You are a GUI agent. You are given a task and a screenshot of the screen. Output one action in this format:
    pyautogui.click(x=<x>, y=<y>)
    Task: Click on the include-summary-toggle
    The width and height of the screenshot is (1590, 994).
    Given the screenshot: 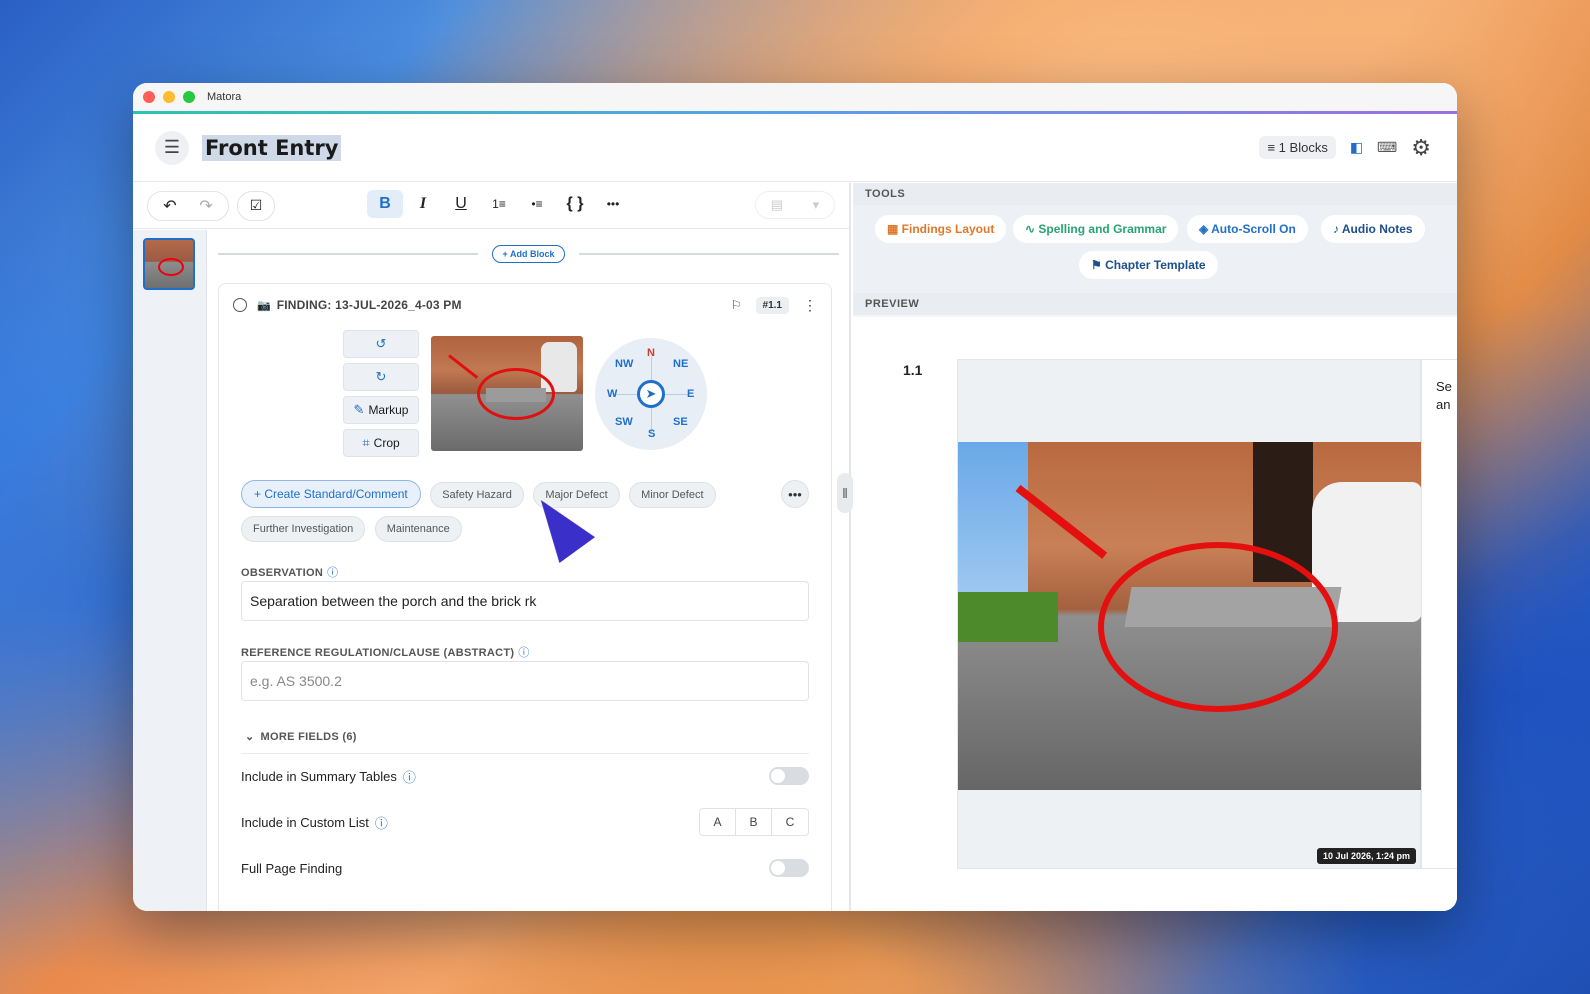 What is the action you would take?
    pyautogui.click(x=789, y=776)
    